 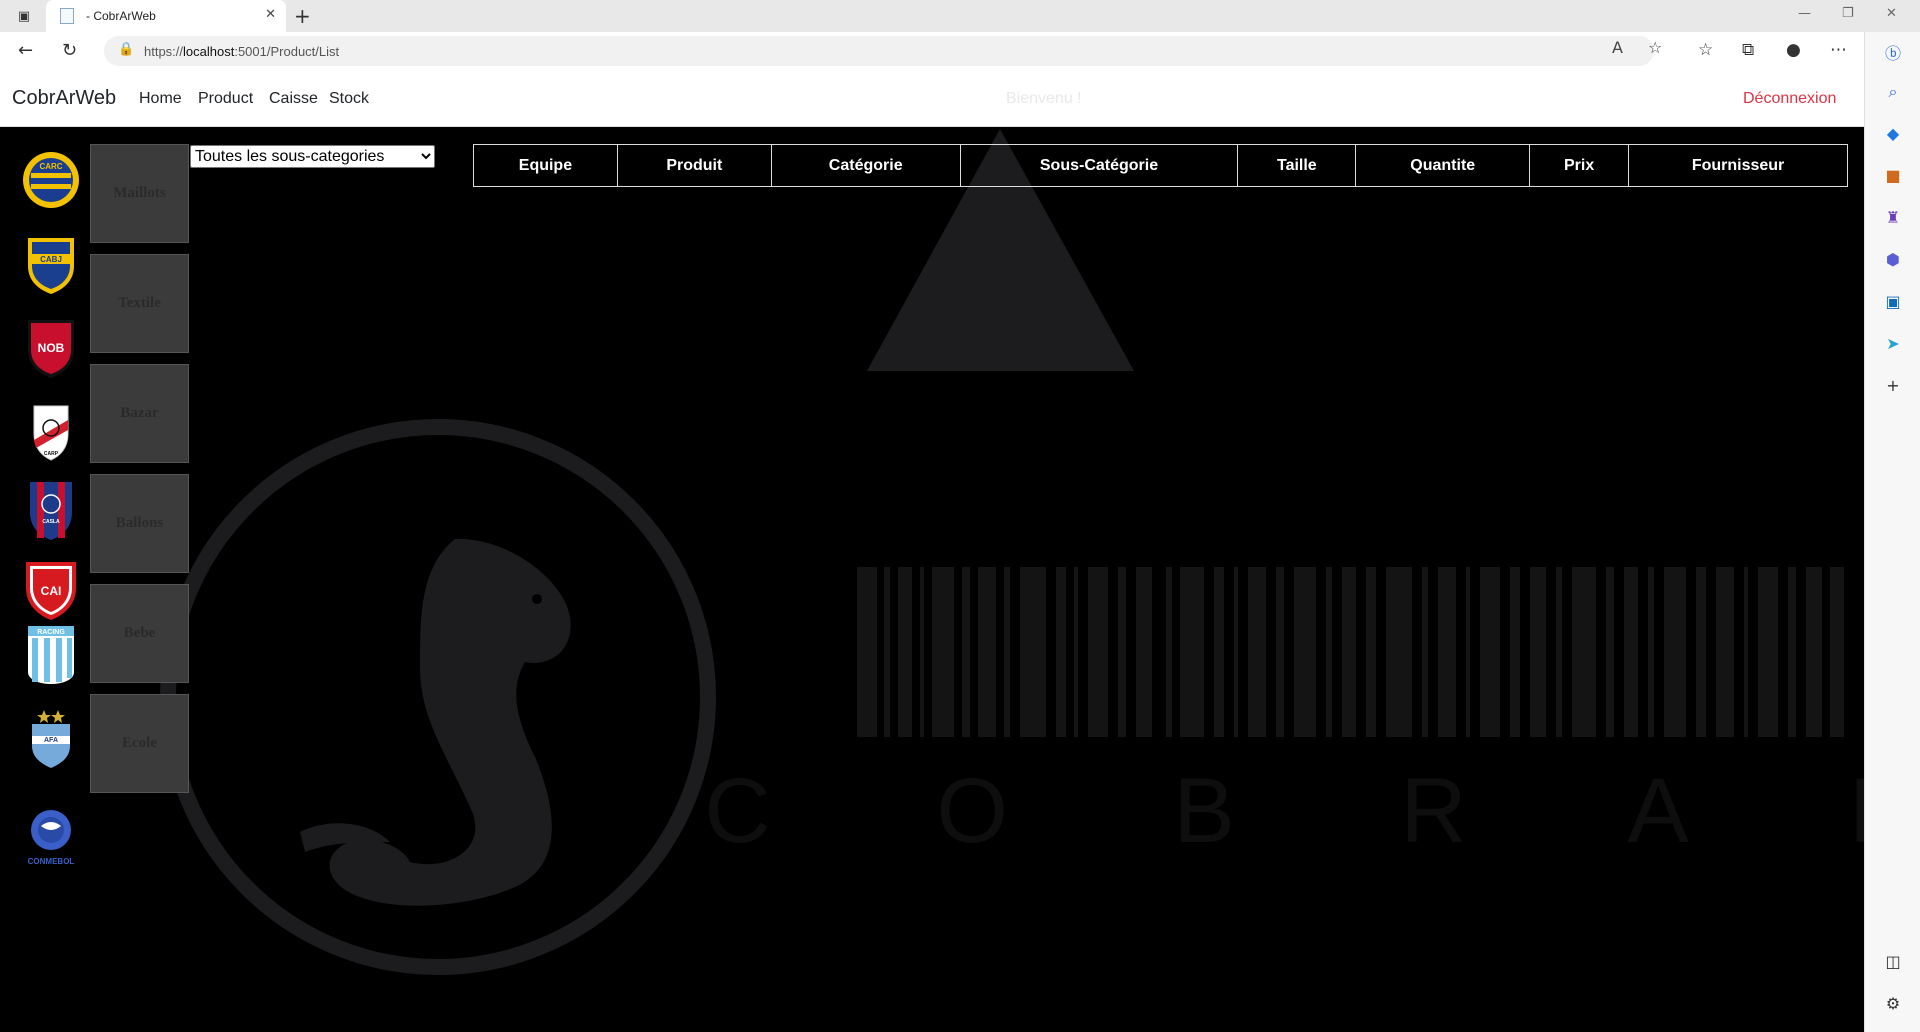 I want to click on team-logo-afa: AFA, so click(x=51, y=738).